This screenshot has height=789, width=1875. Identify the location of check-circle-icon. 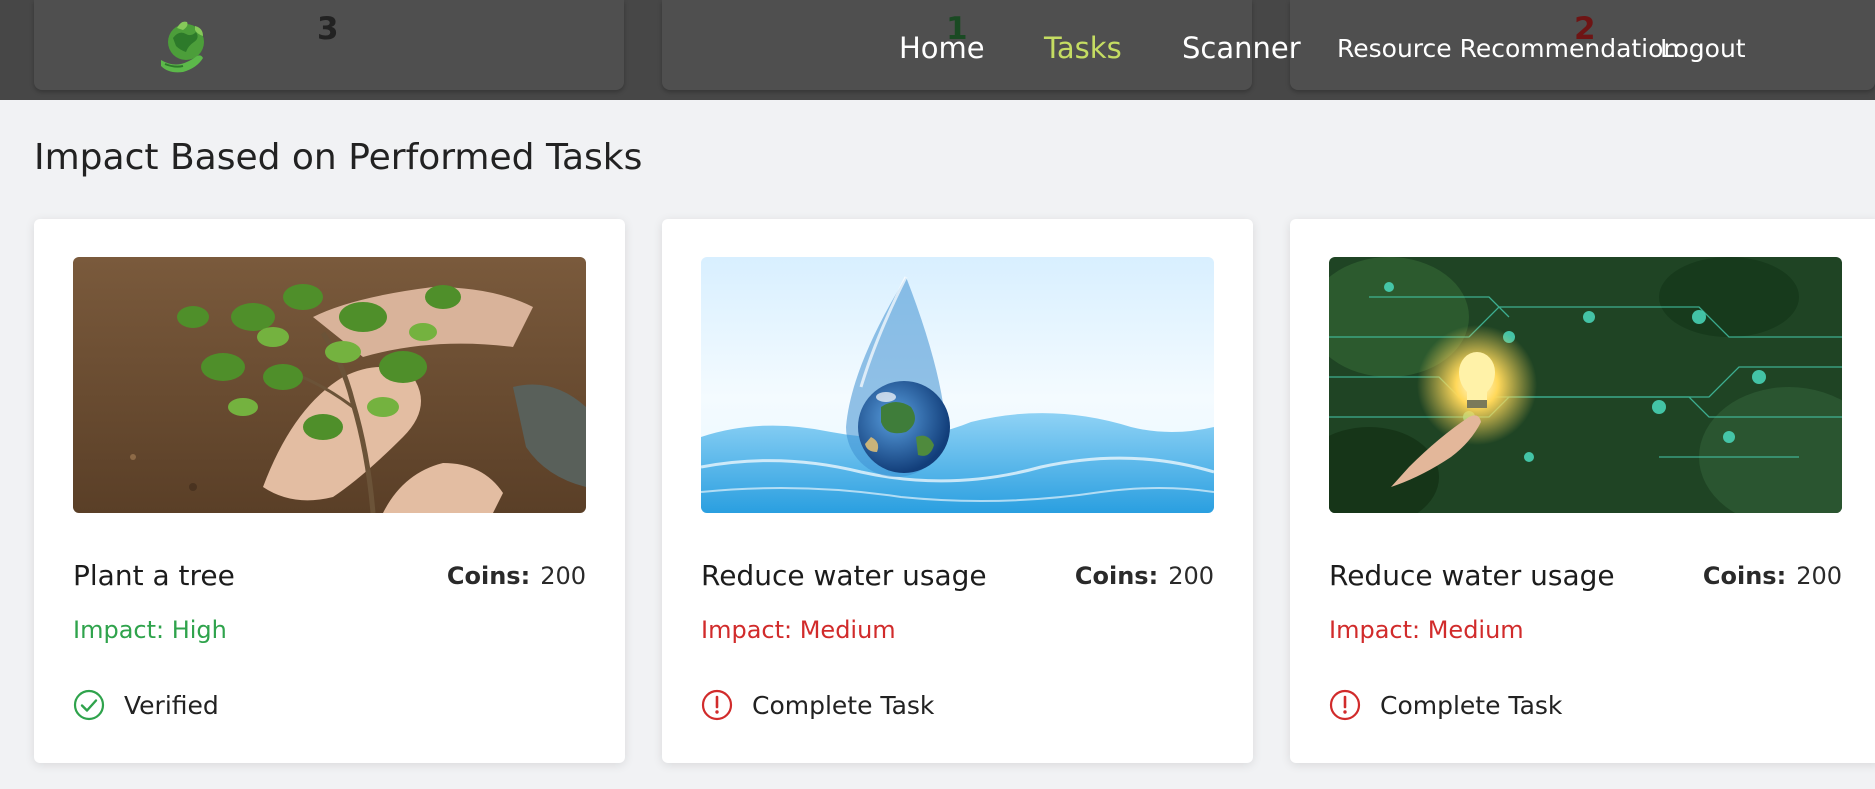
(89, 705).